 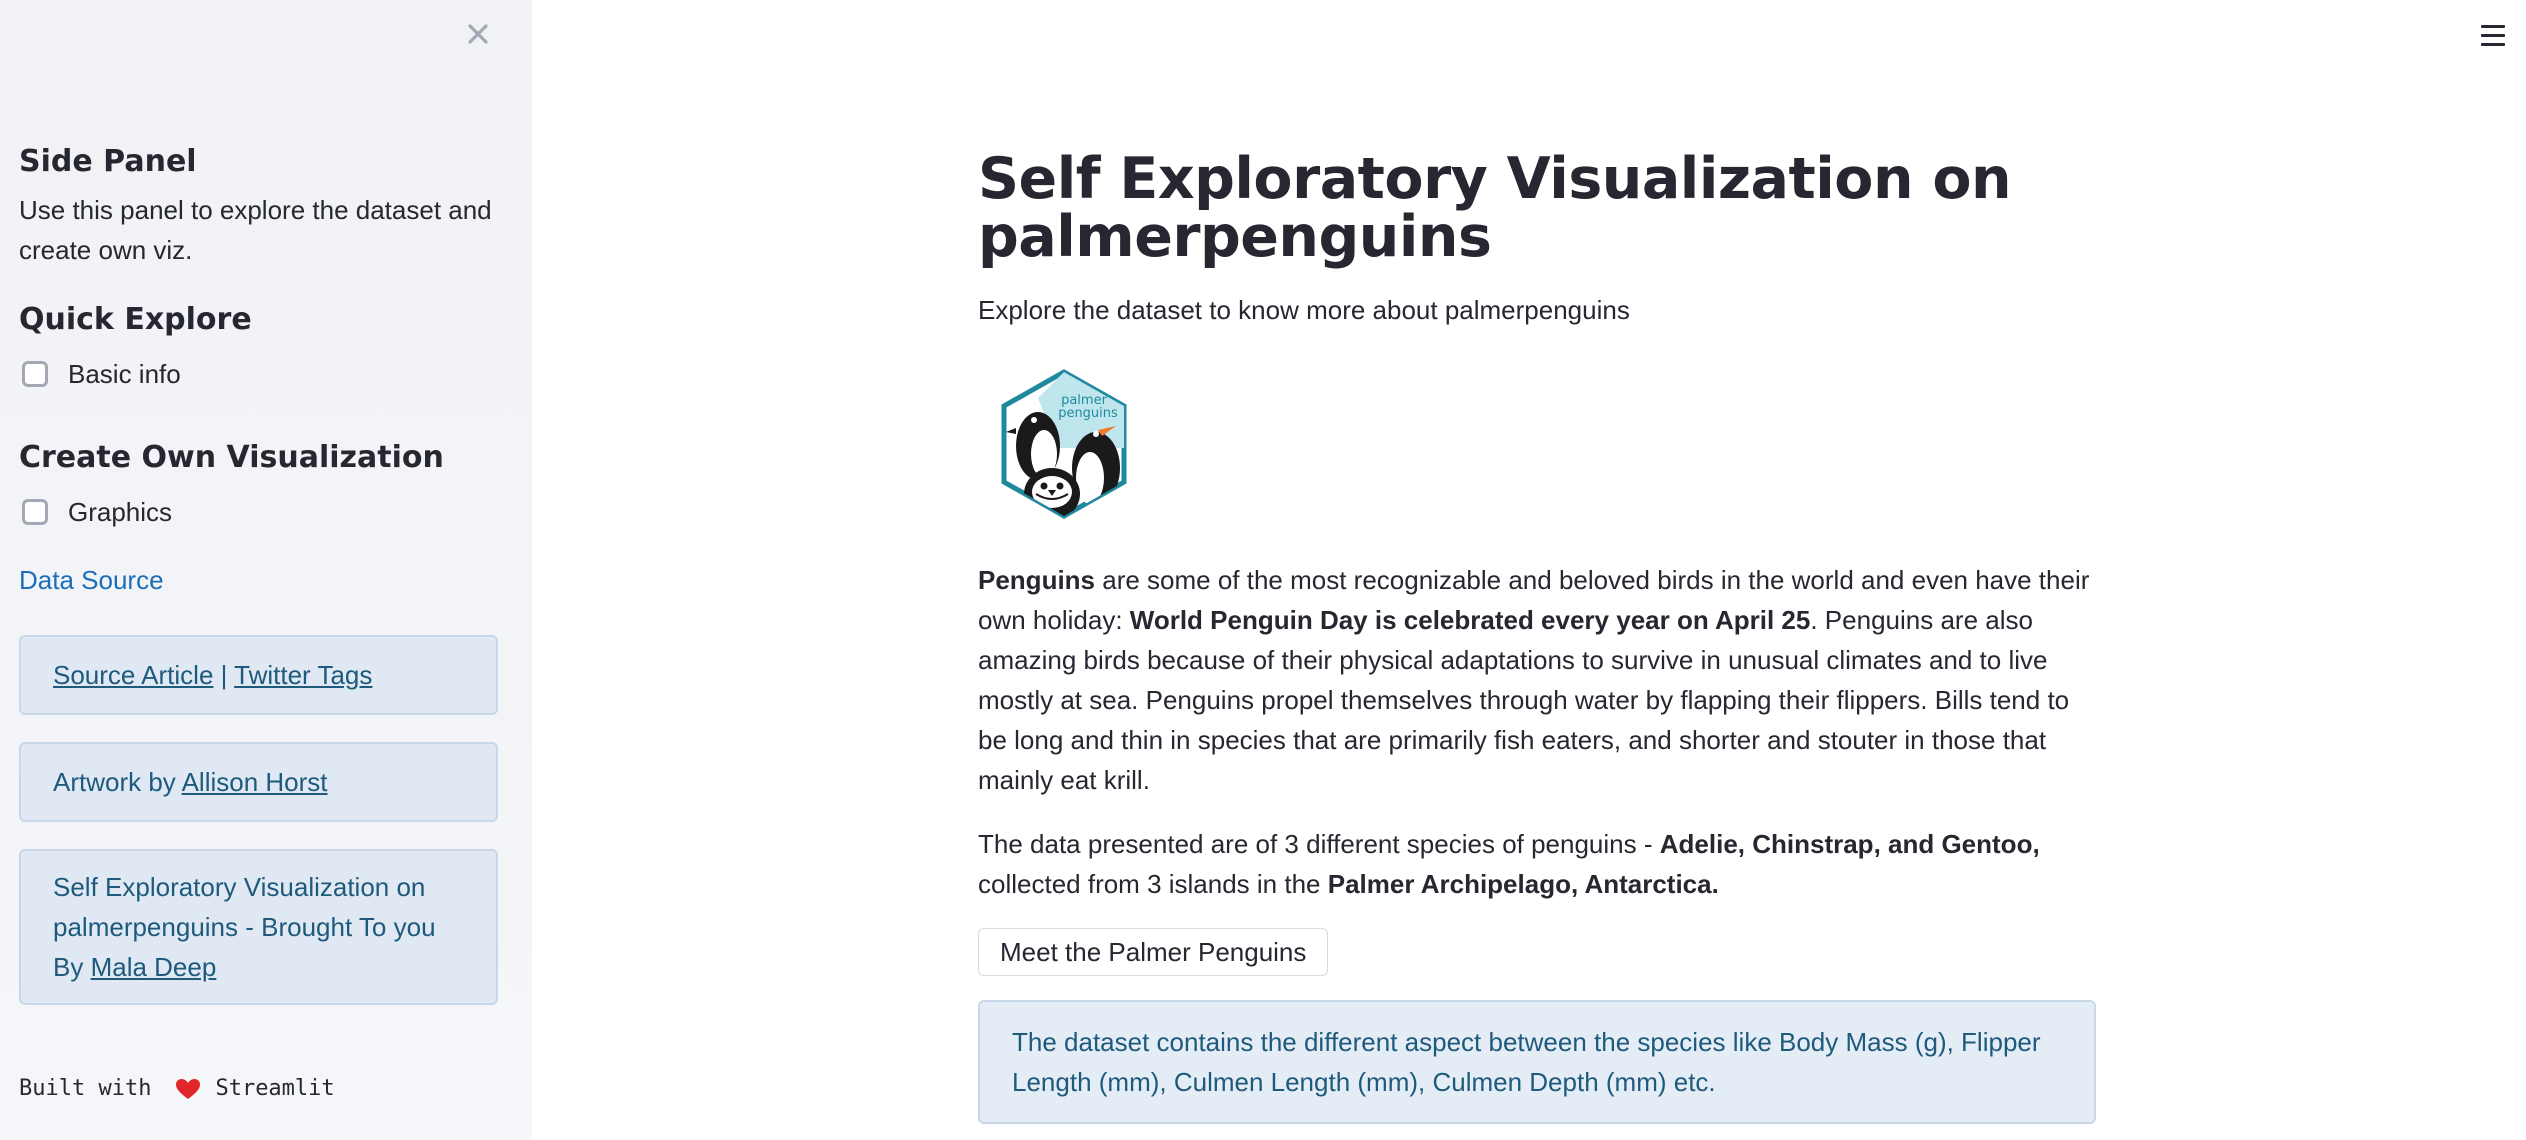 What do you see at coordinates (231, 457) in the screenshot?
I see `create-viz-heading: Create Own Visualization` at bounding box center [231, 457].